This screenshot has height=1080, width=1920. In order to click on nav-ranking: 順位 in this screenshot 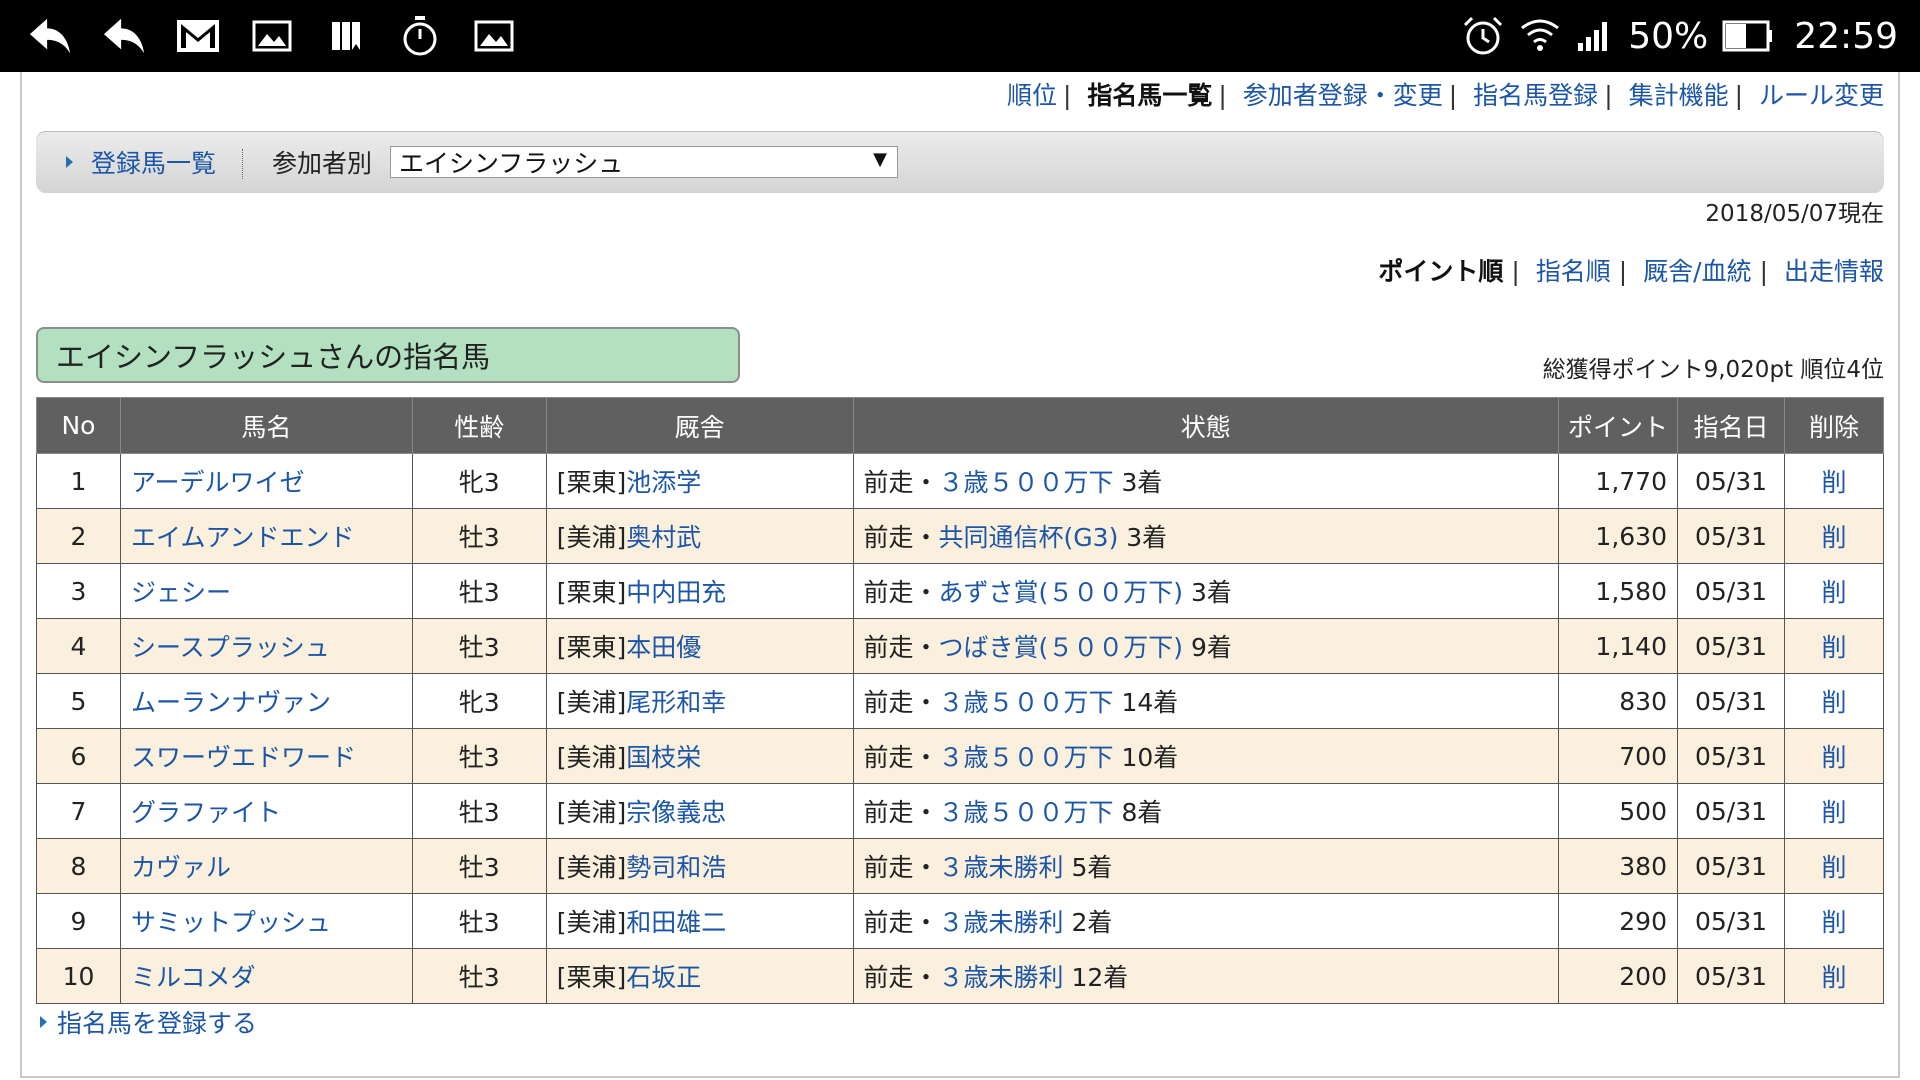, I will do `click(1032, 95)`.